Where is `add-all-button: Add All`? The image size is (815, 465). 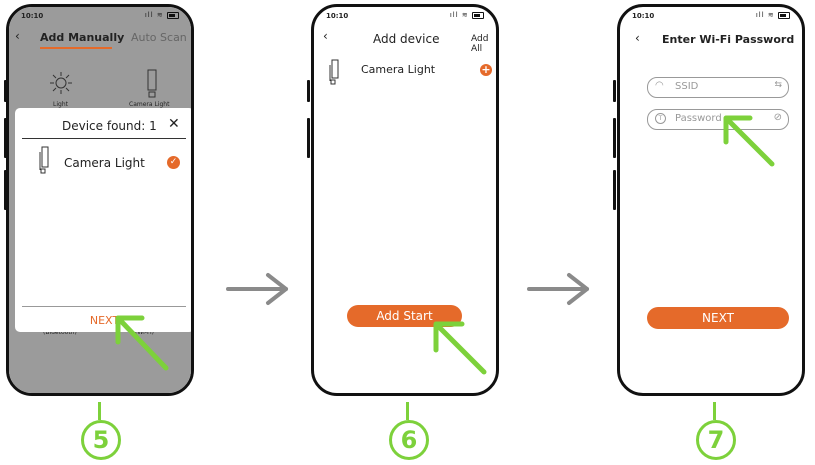
add-all-button: Add All is located at coordinates (483, 44).